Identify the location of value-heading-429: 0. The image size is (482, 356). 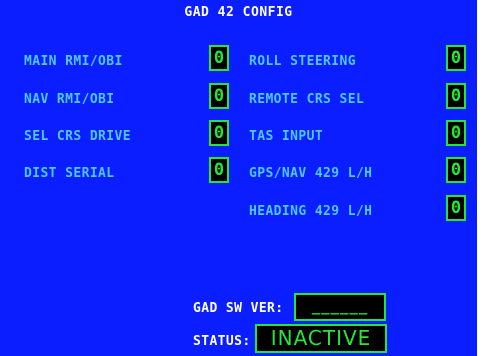
(456, 208).